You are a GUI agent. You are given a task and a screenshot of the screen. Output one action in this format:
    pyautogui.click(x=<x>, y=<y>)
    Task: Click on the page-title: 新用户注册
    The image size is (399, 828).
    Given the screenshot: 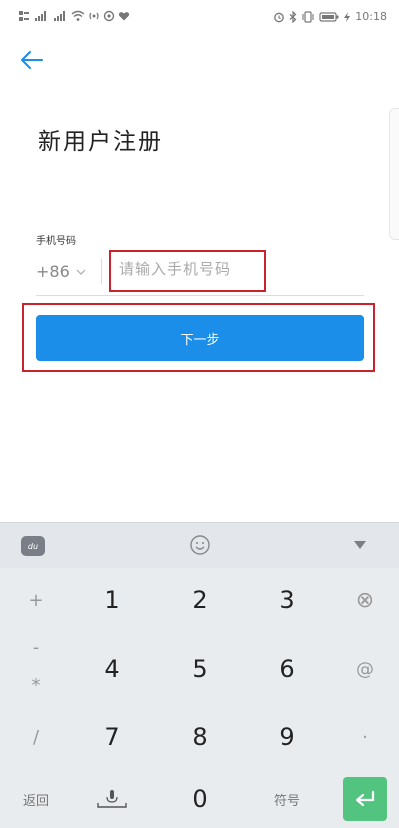 What is the action you would take?
    pyautogui.click(x=100, y=142)
    